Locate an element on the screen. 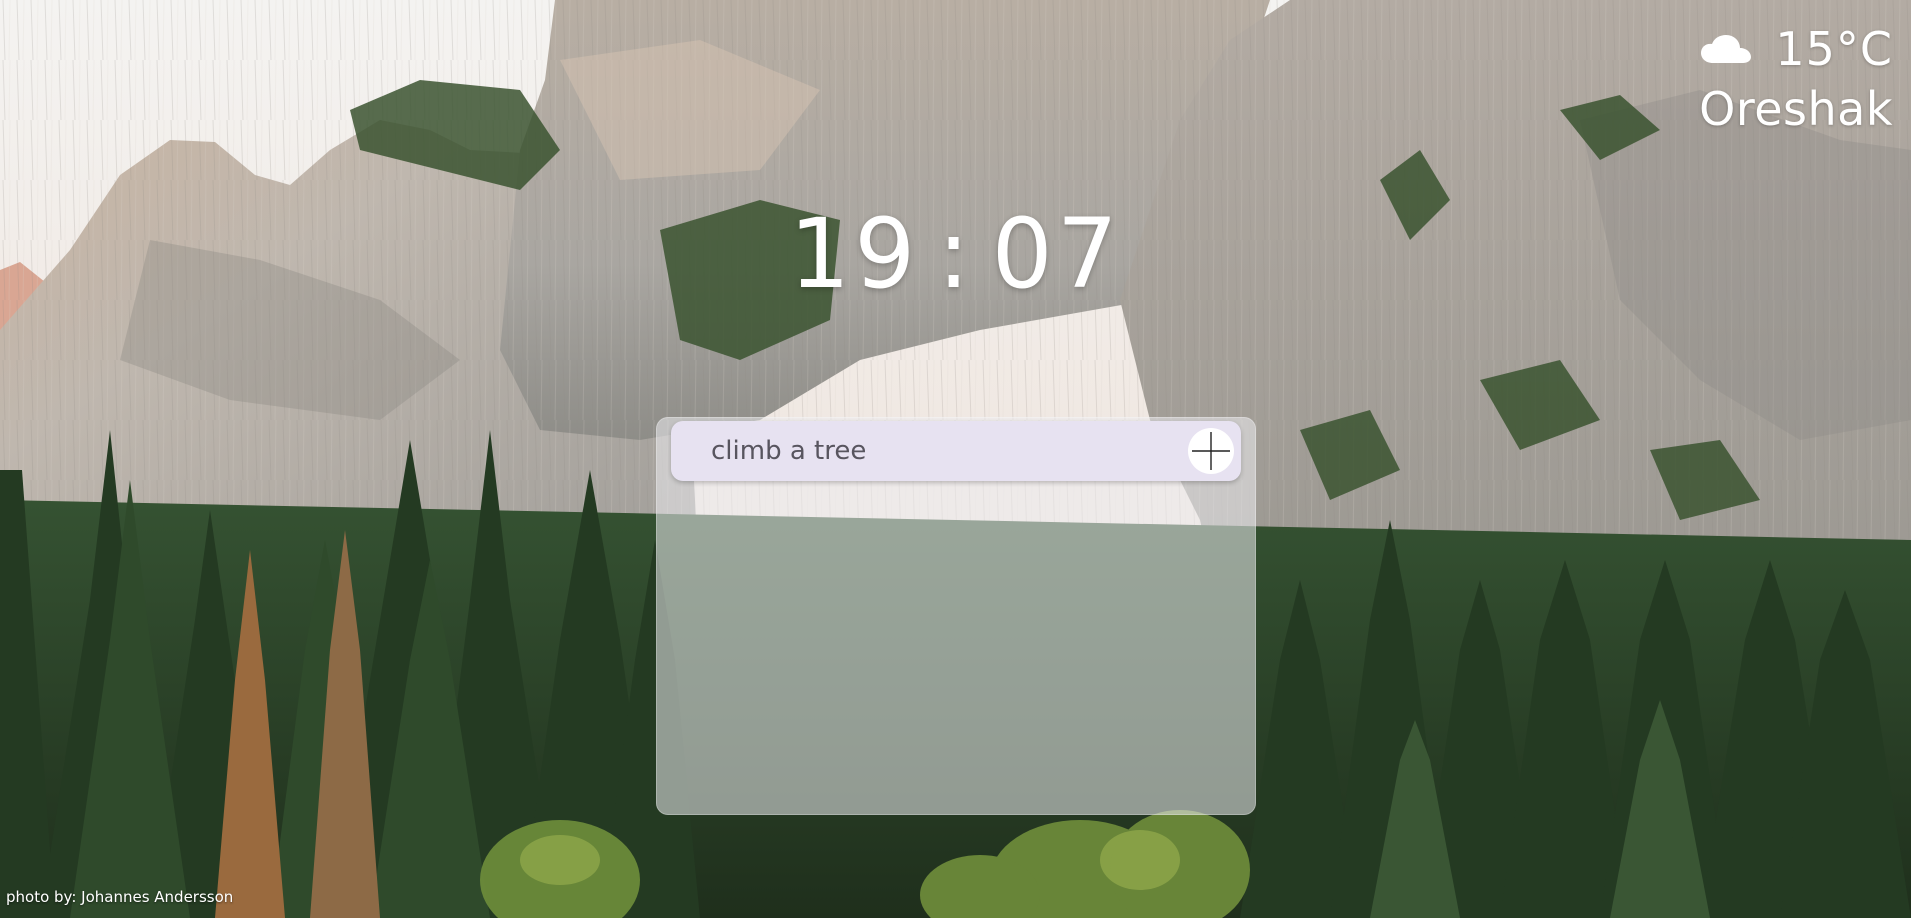 This screenshot has height=918, width=1911. add-todo-button is located at coordinates (1211, 451).